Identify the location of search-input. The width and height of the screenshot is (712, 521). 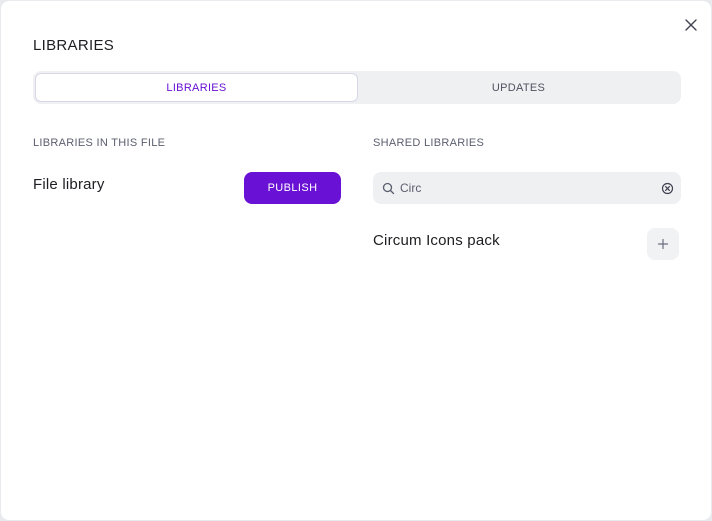
(530, 188).